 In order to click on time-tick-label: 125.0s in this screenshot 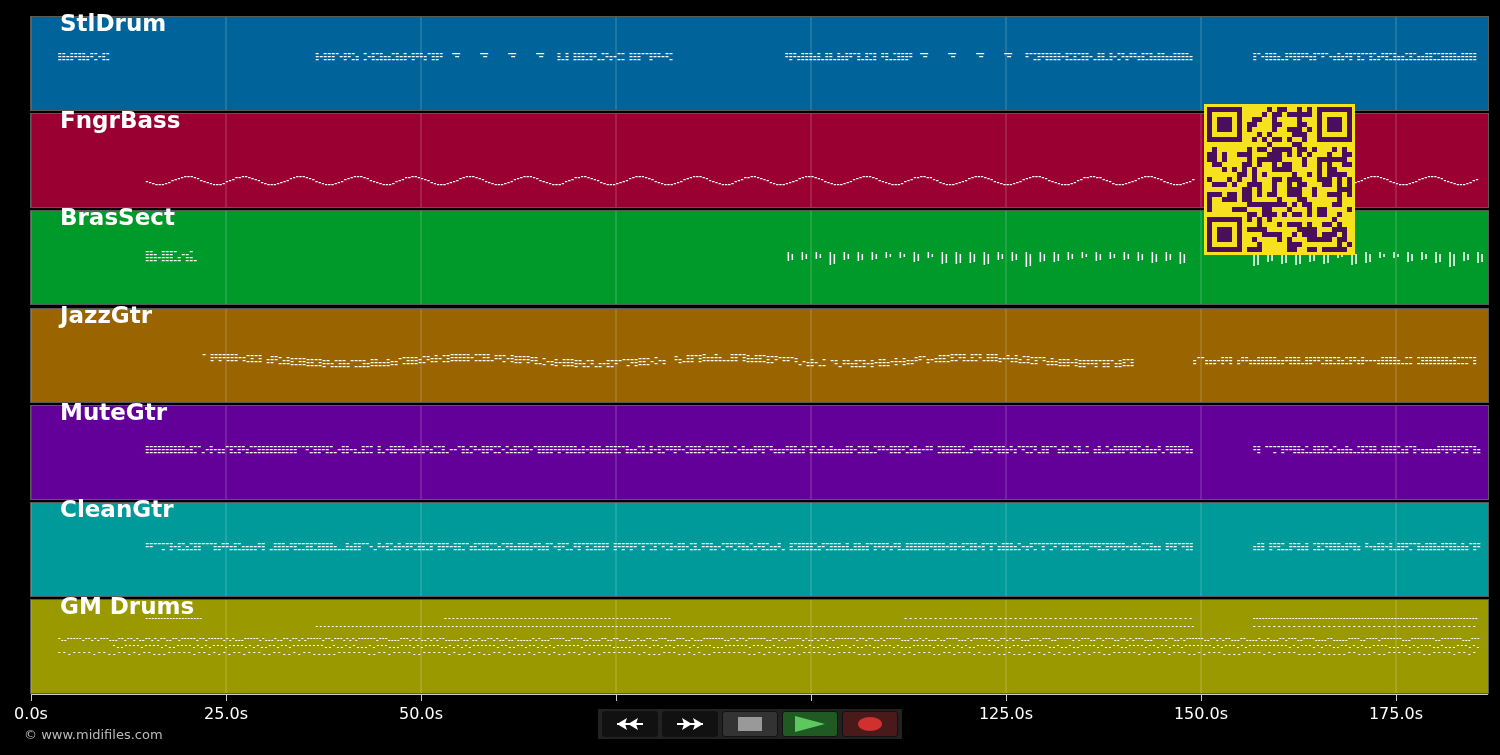, I will do `click(1006, 713)`.